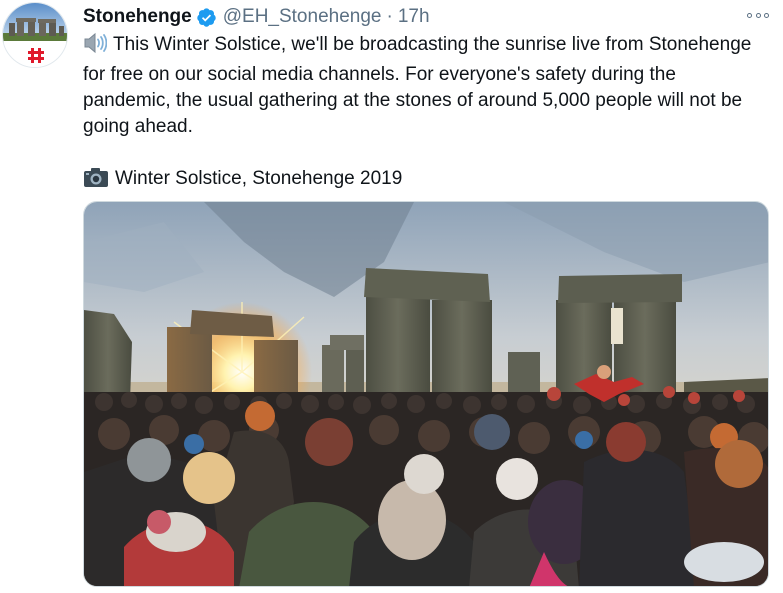  I want to click on tweet-header: Stonehenge @EH_Stonehenge · 17h, so click(256, 17).